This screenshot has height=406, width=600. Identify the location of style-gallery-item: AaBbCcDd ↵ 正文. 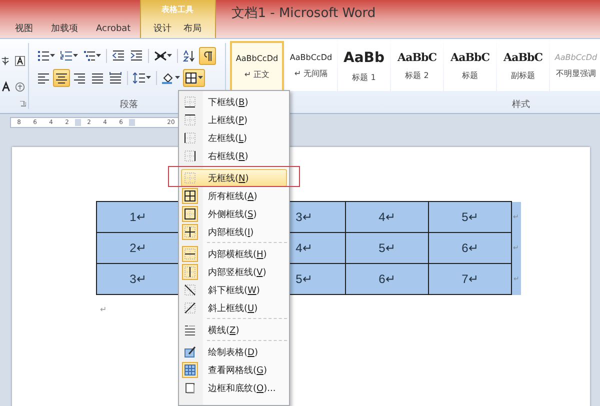
(257, 67).